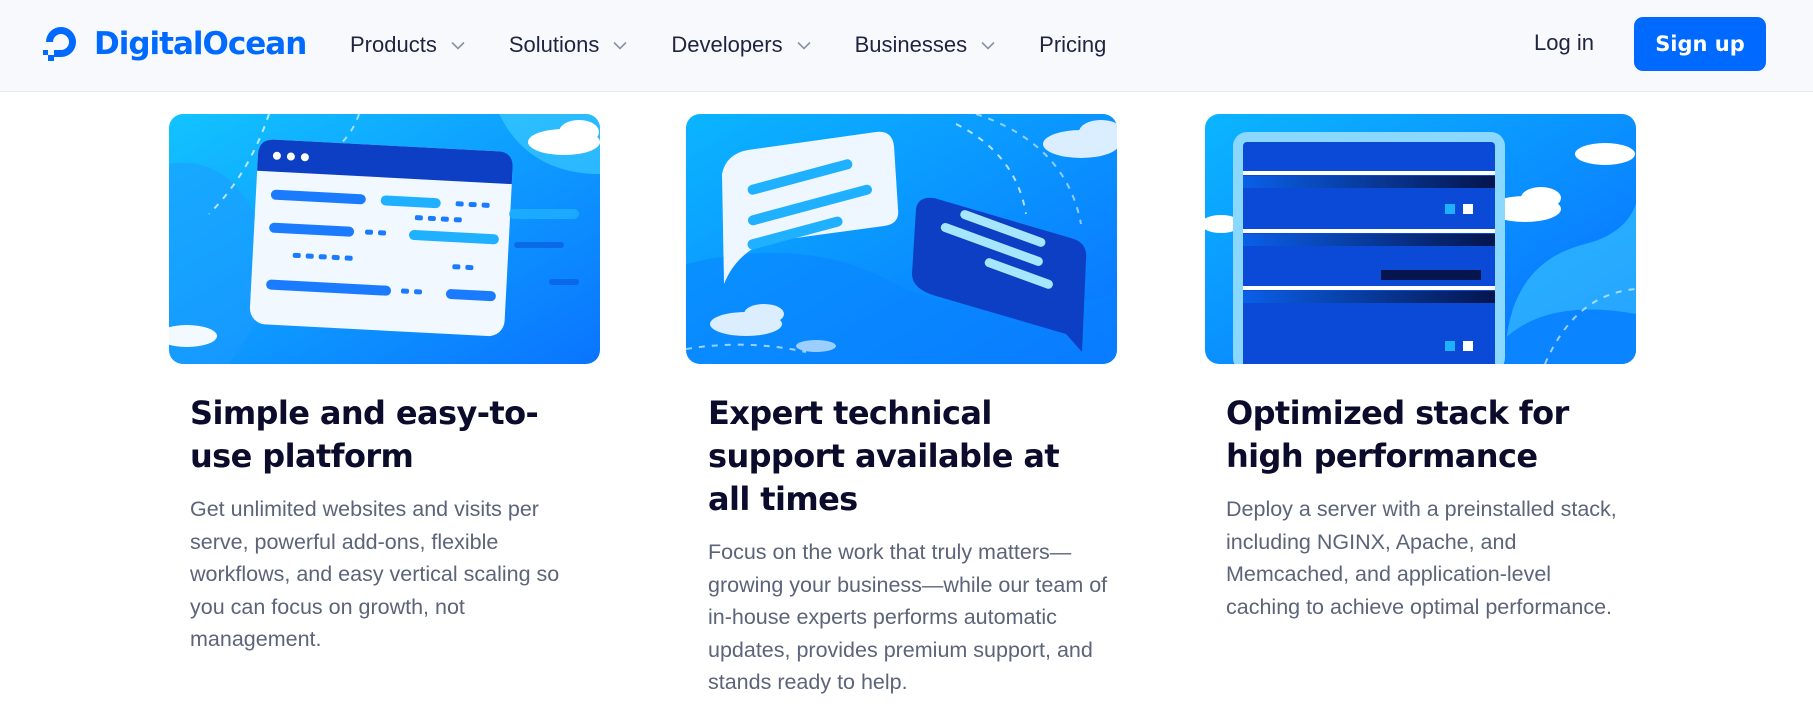  I want to click on feature-illustration-browser-window, so click(384, 239).